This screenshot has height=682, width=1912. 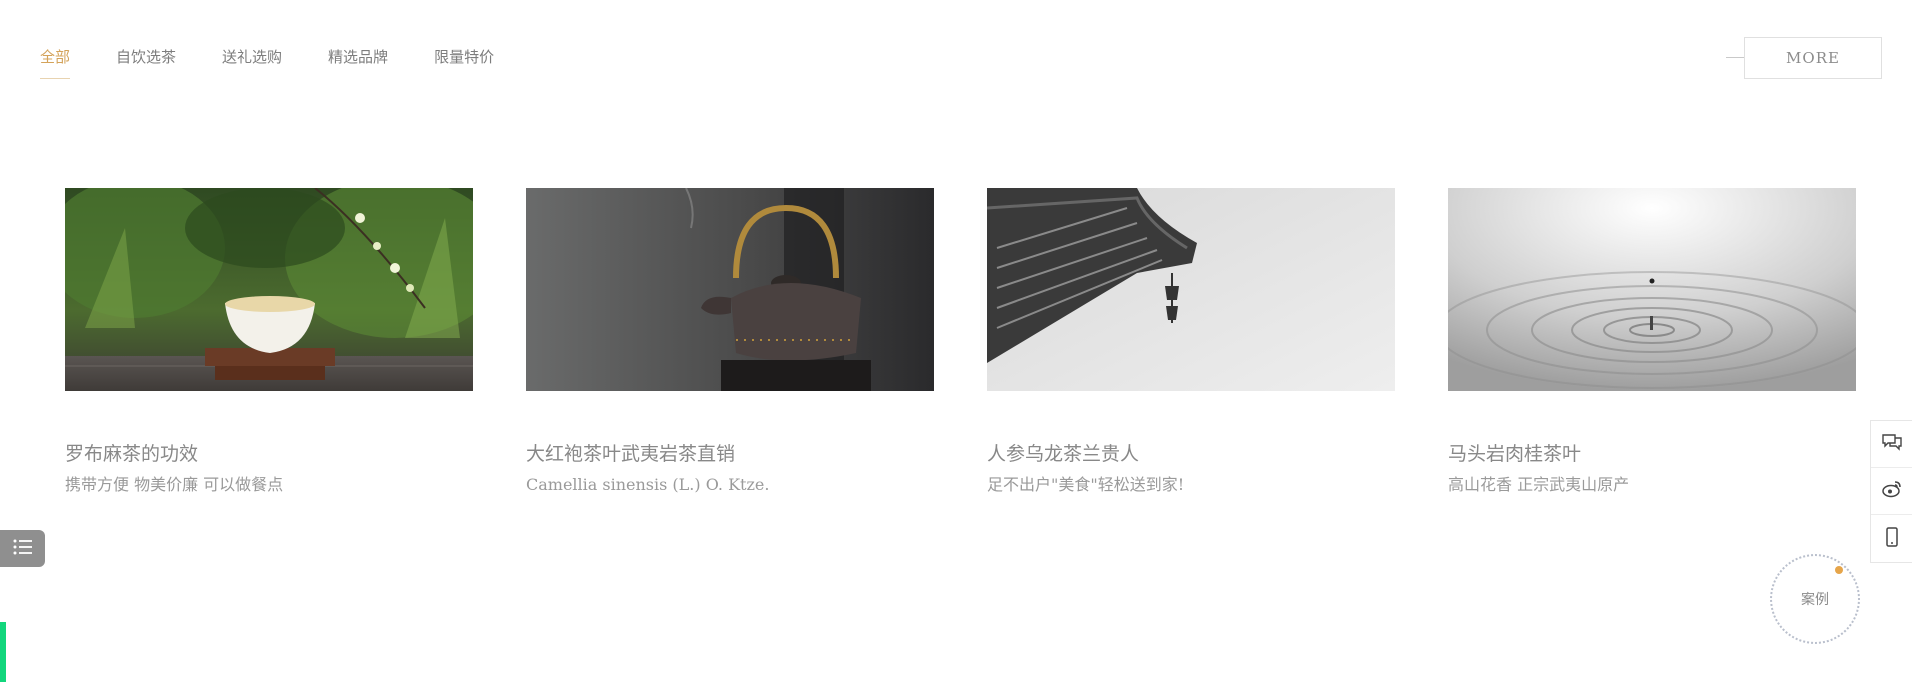 I want to click on left-accent-bar, so click(x=3, y=652).